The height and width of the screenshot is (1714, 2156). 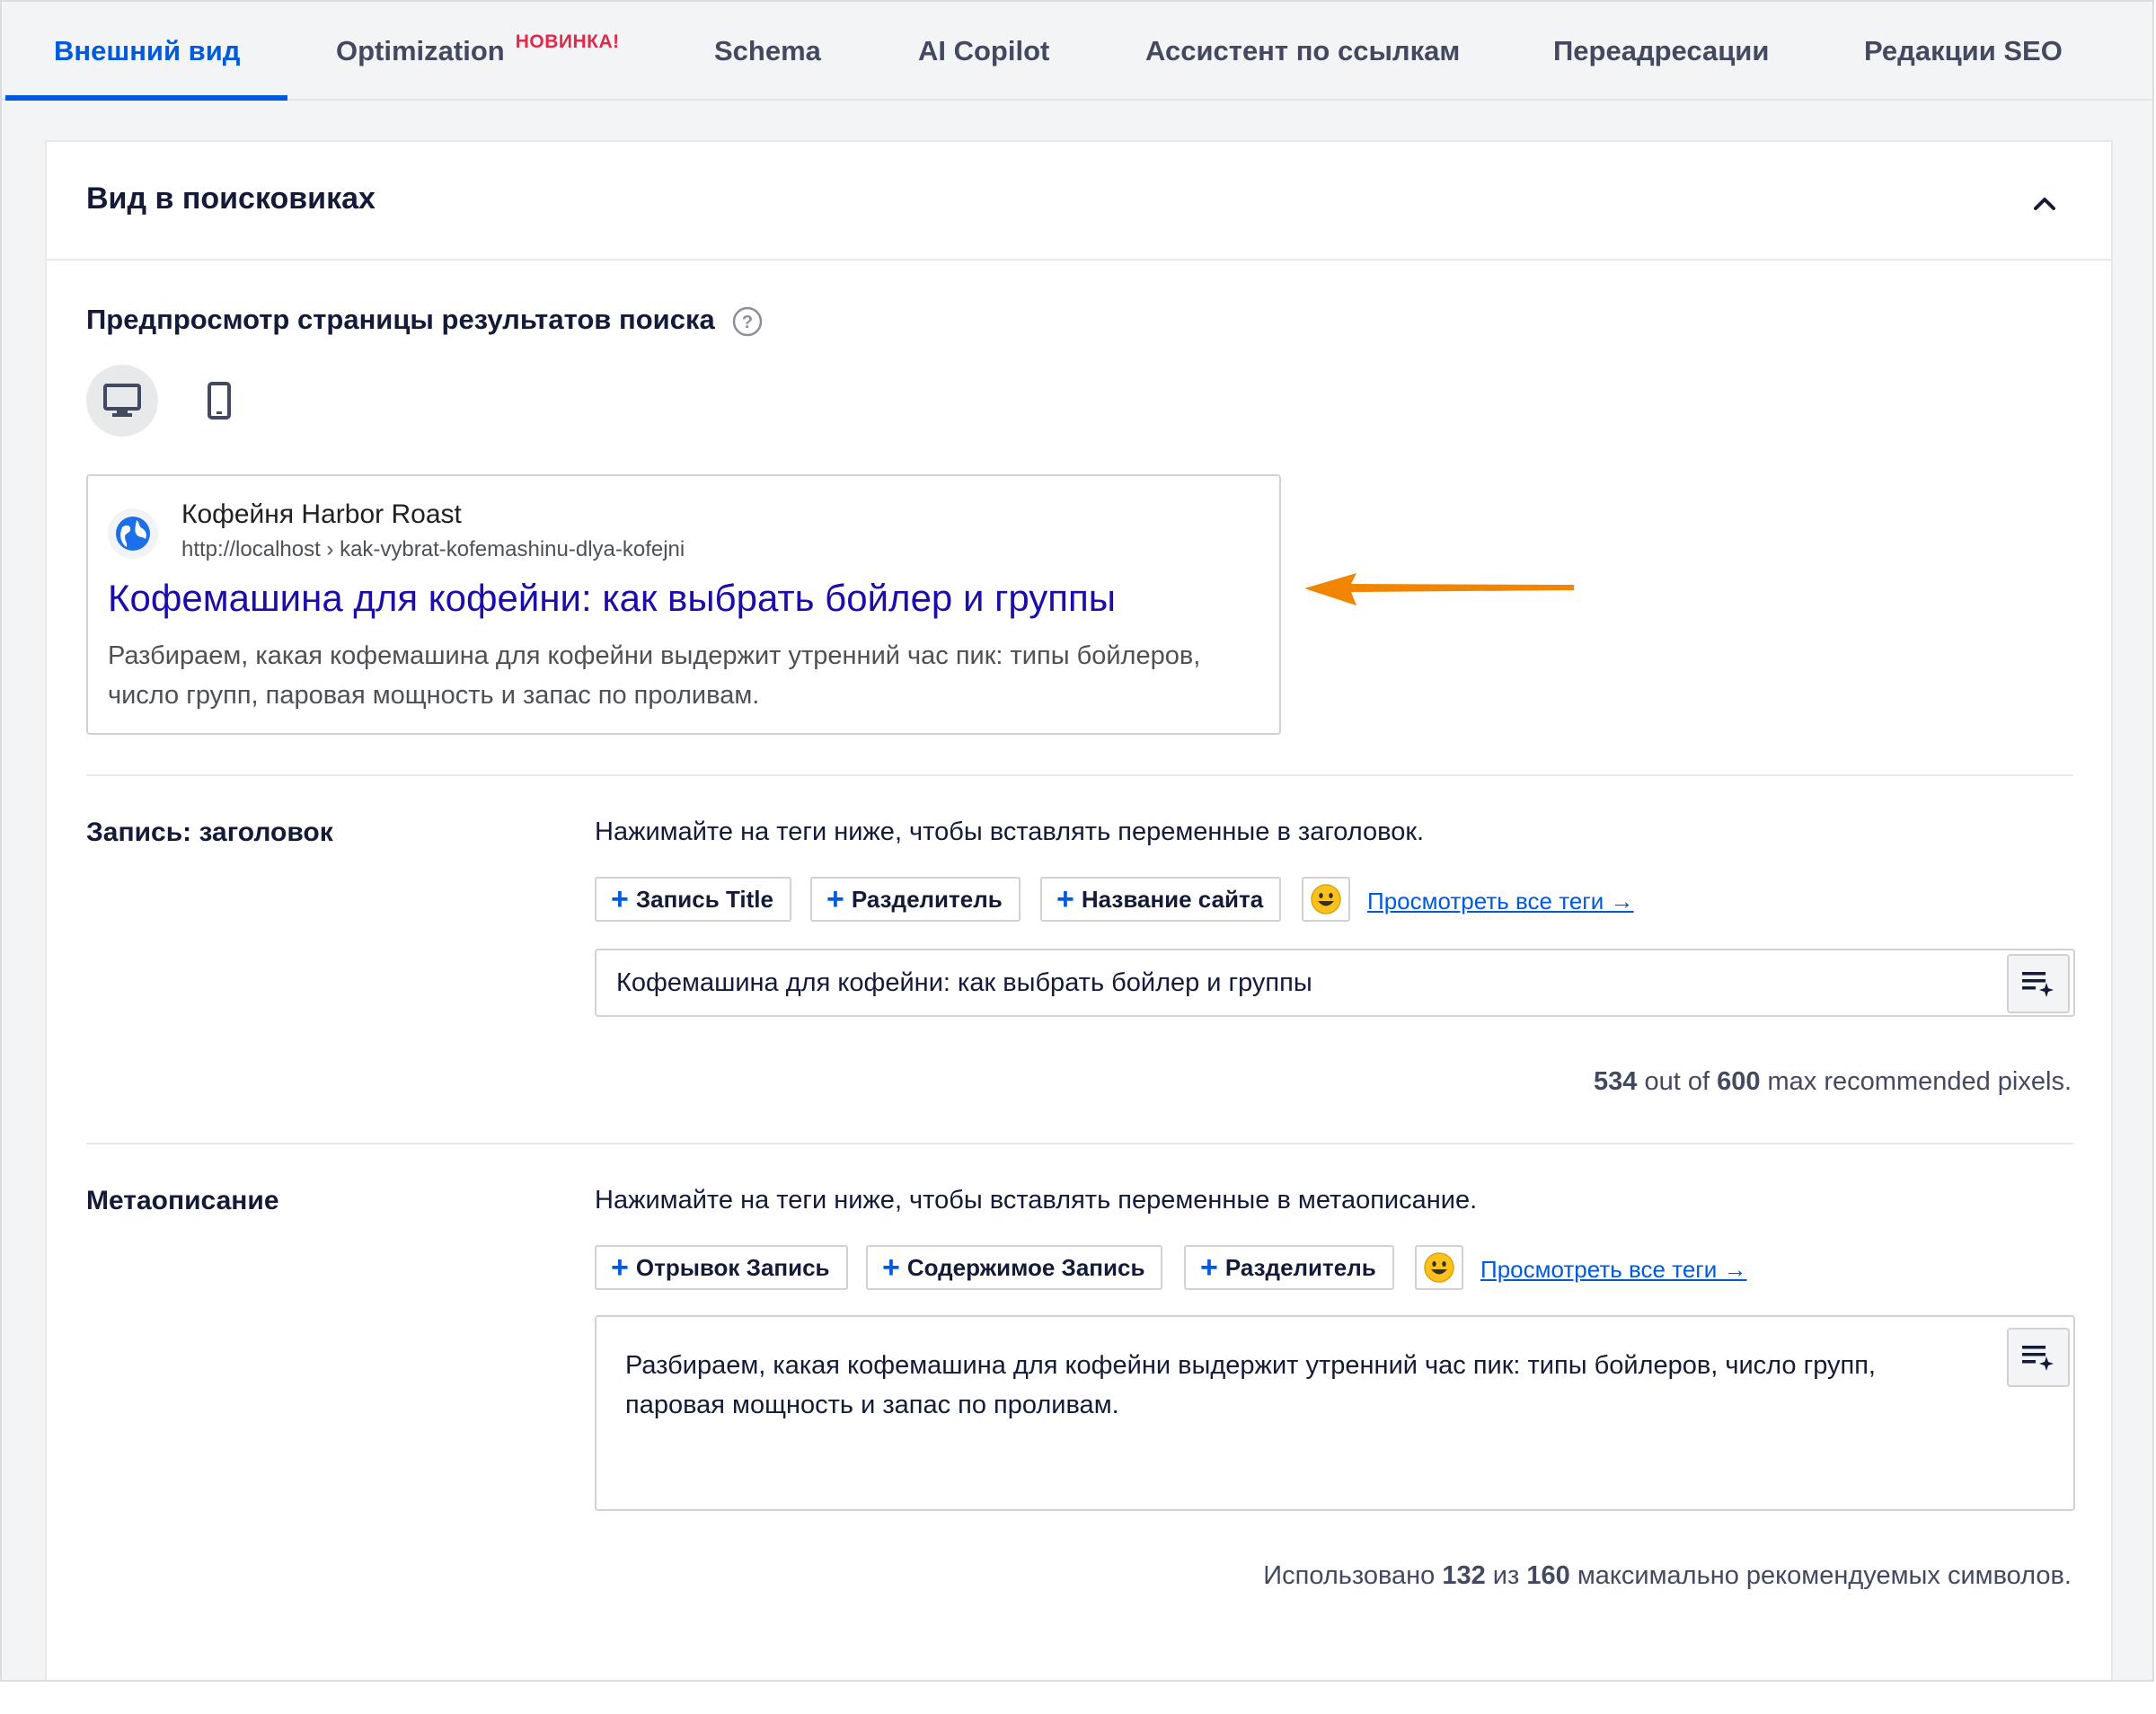 What do you see at coordinates (1025, 1267) in the screenshot?
I see `tag-label: Содержимое Запись` at bounding box center [1025, 1267].